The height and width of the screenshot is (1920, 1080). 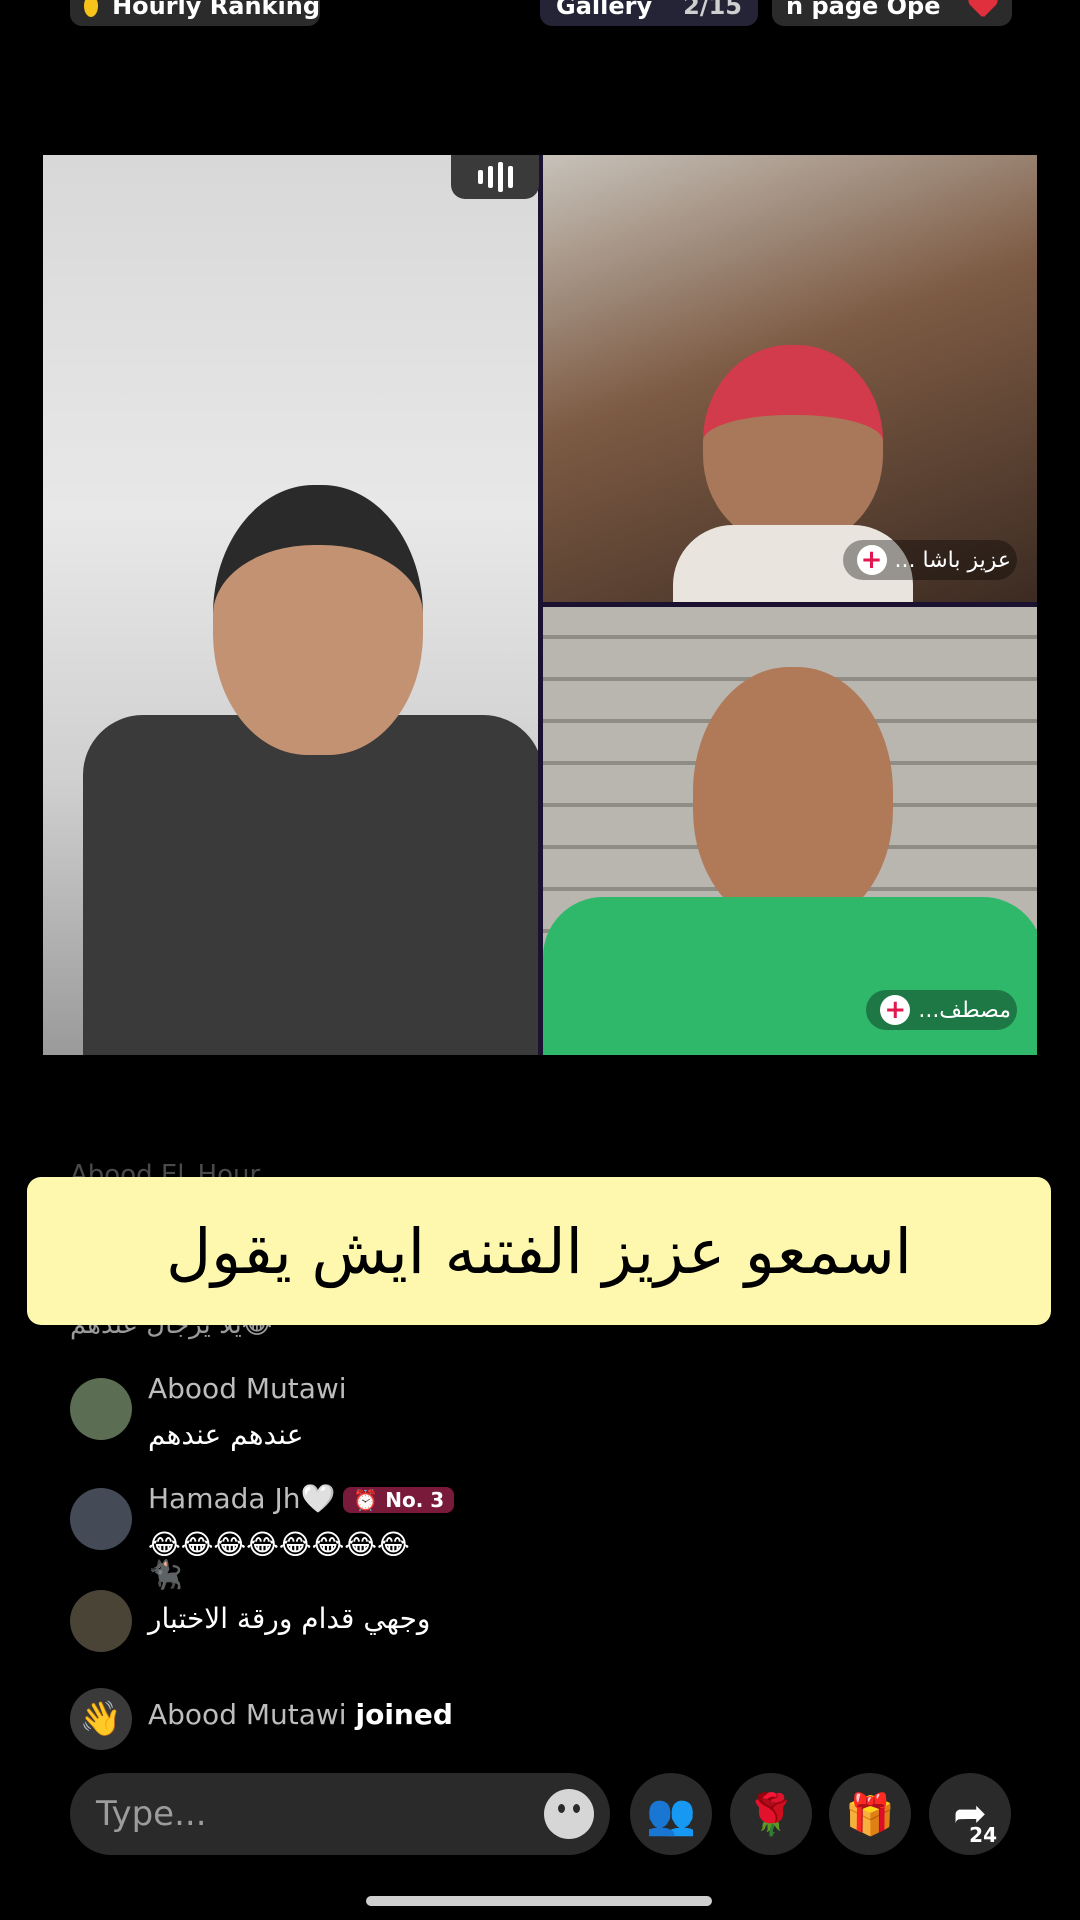 I want to click on chat-username-row: Hamada Jh🤍 ⏰ No. 3, so click(x=301, y=1498).